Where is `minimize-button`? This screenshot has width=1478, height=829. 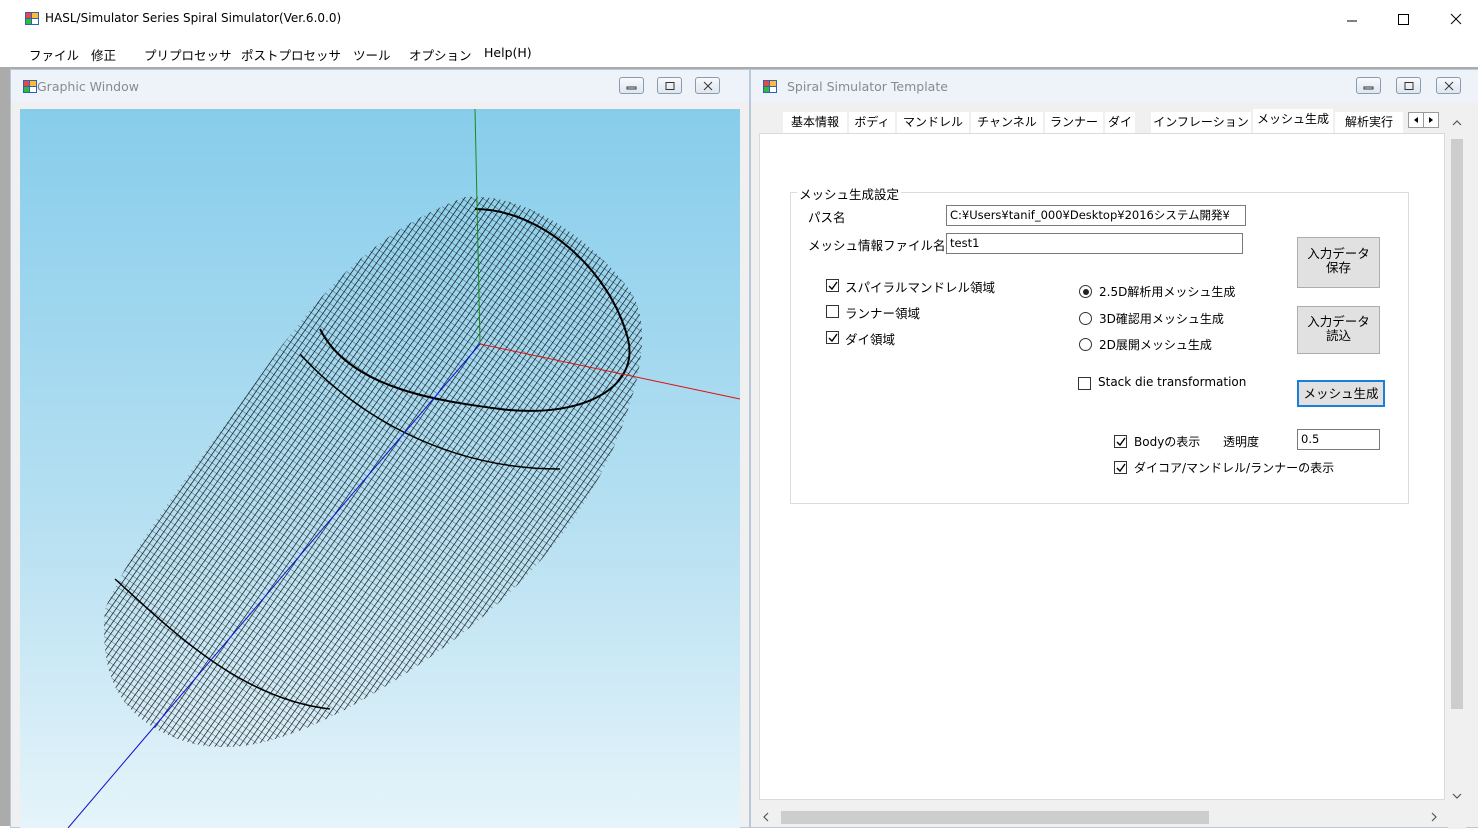 minimize-button is located at coordinates (1352, 20).